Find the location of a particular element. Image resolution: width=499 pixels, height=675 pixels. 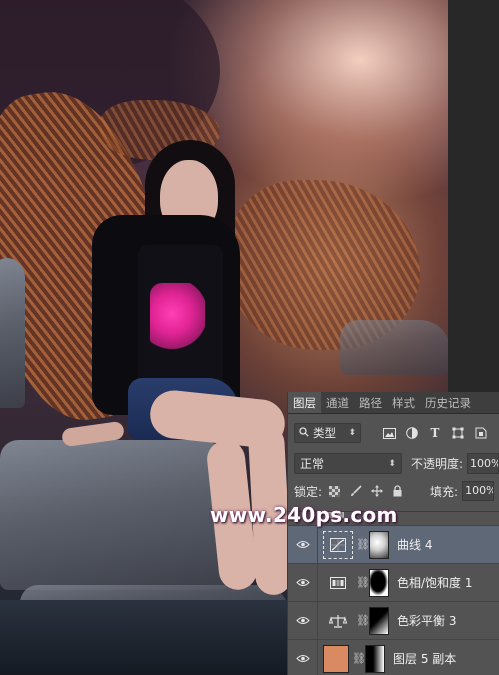

lock-row: 锁定: 填充: 100% is located at coordinates (396, 491).